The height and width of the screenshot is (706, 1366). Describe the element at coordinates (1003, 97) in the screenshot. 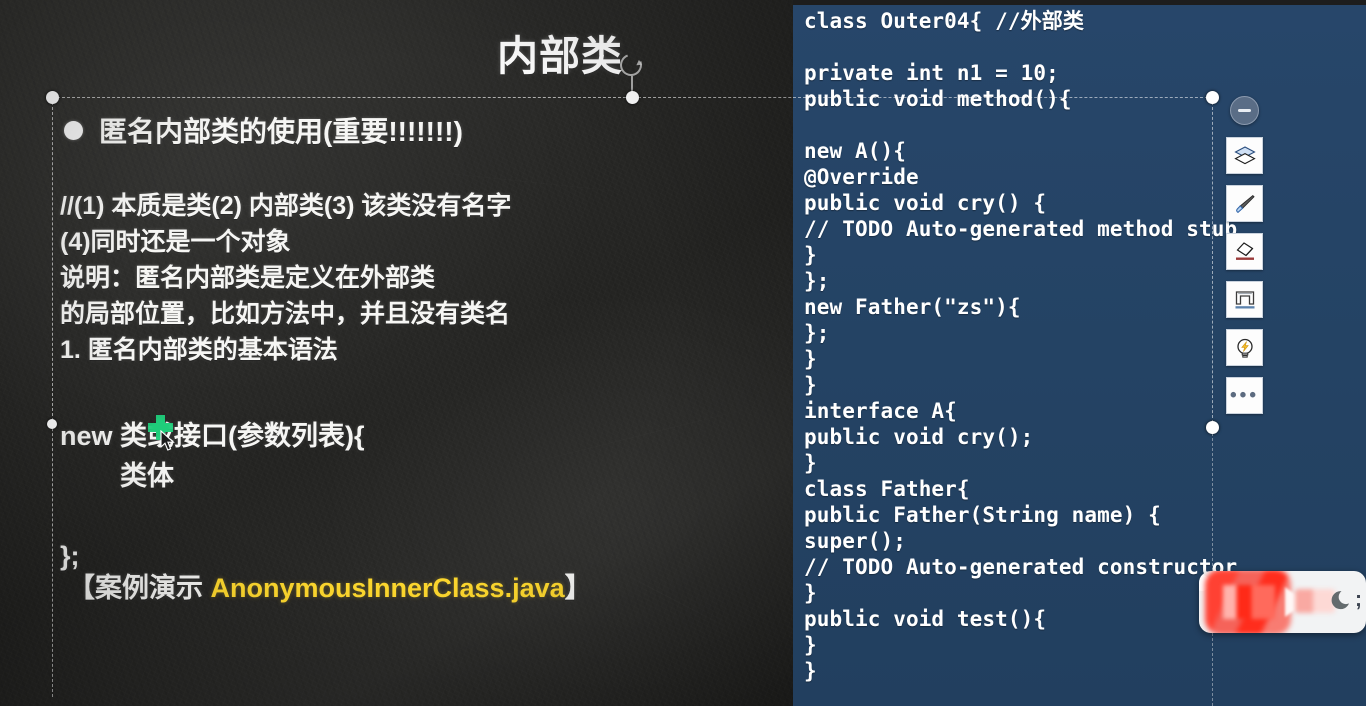

I see `selection-edge-top-right` at that location.